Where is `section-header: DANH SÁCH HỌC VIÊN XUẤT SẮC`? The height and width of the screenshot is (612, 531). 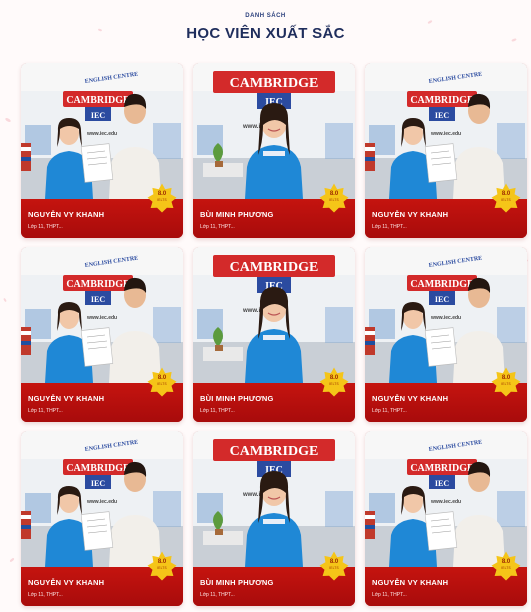 section-header: DANH SÁCH HỌC VIÊN XUẤT SẮC is located at coordinates (265, 21).